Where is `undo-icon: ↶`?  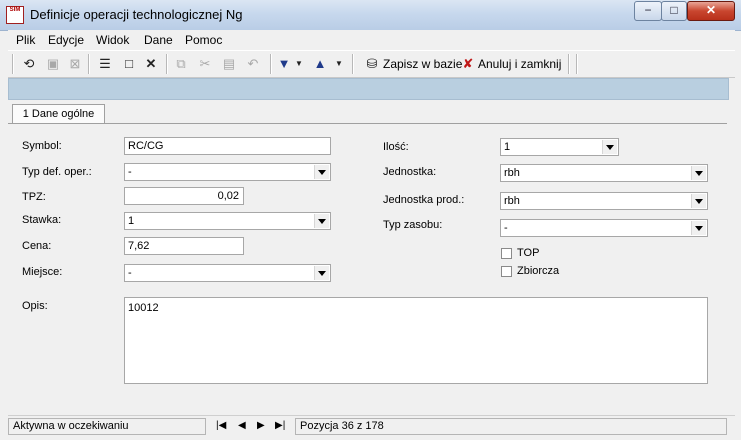
undo-icon: ↶ is located at coordinates (253, 64).